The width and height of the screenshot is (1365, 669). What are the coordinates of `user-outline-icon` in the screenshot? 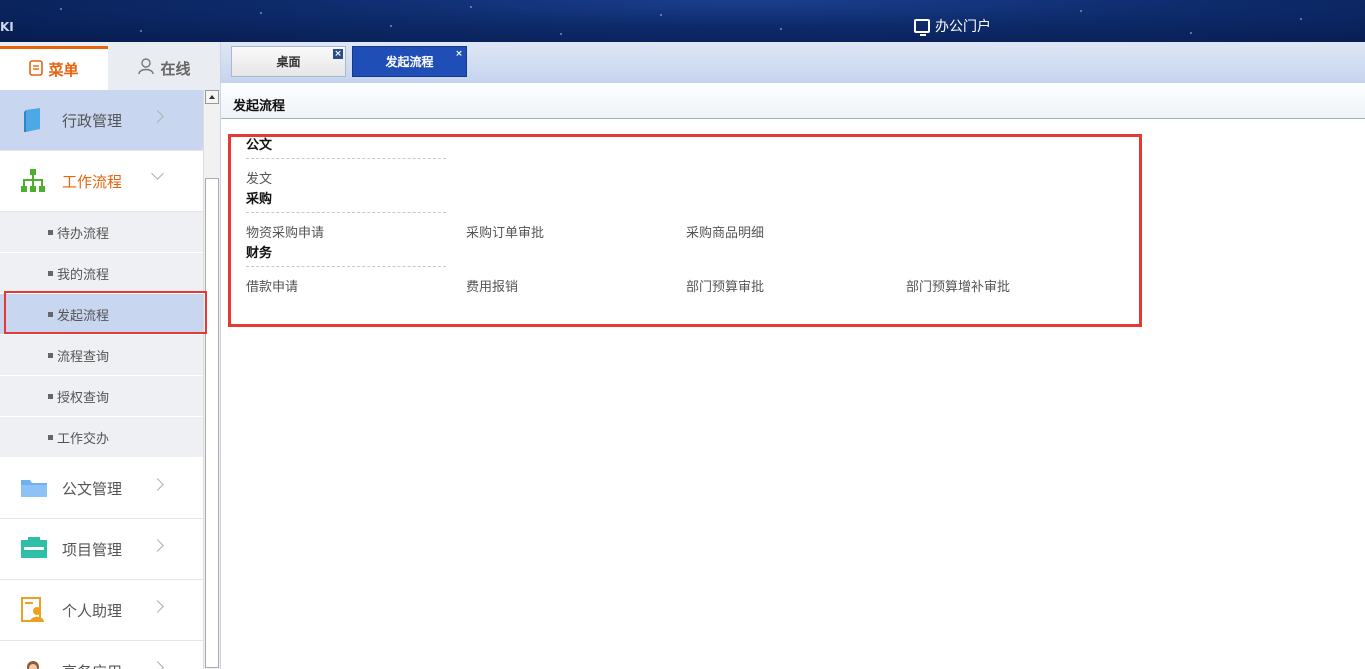 It's located at (146, 68).